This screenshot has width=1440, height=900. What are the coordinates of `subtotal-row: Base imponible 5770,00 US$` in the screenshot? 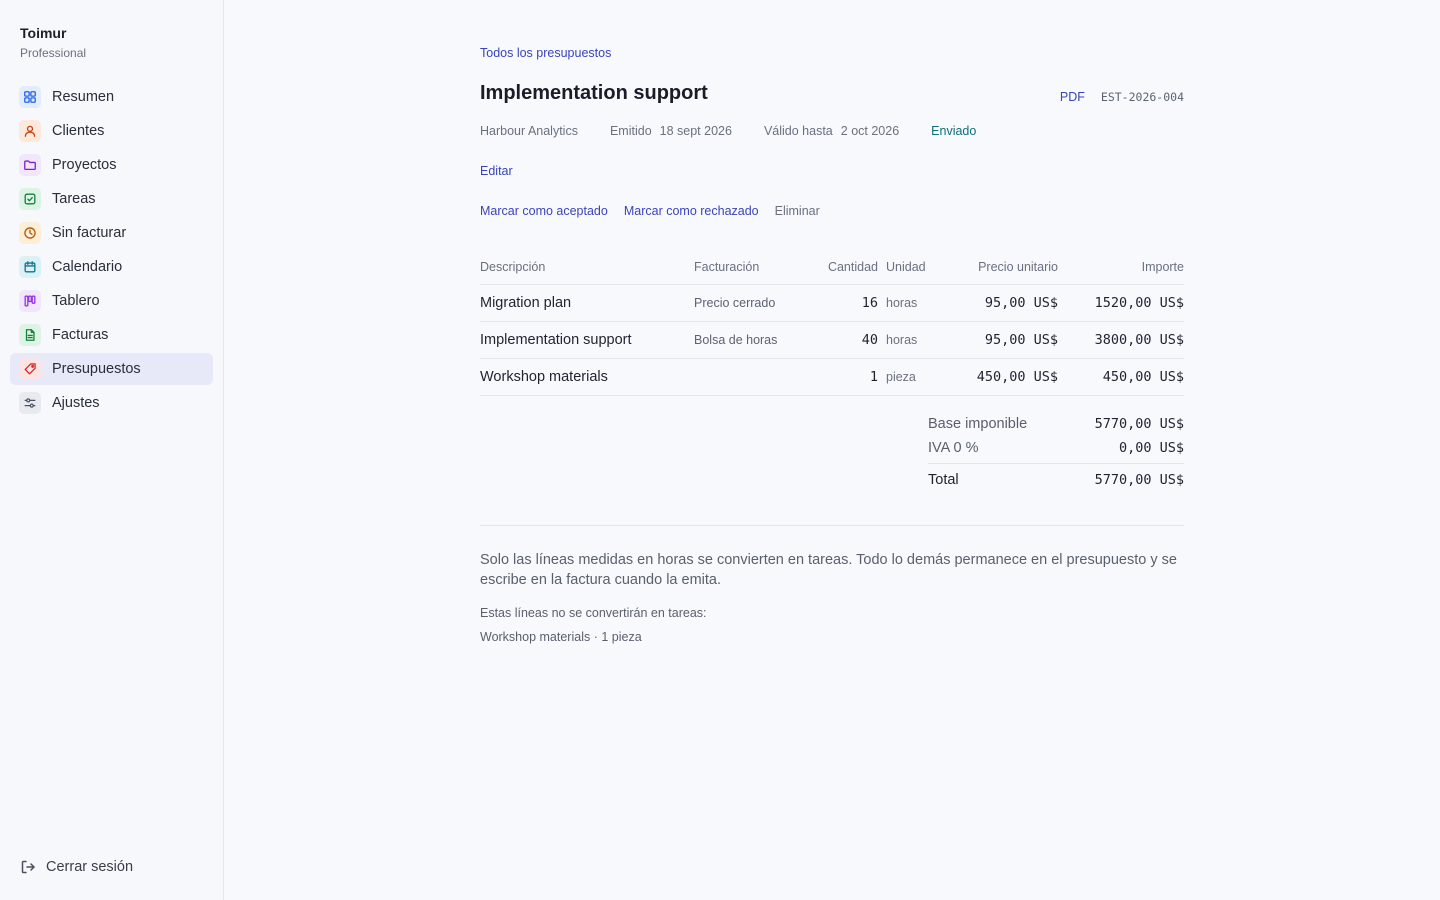 It's located at (1056, 424).